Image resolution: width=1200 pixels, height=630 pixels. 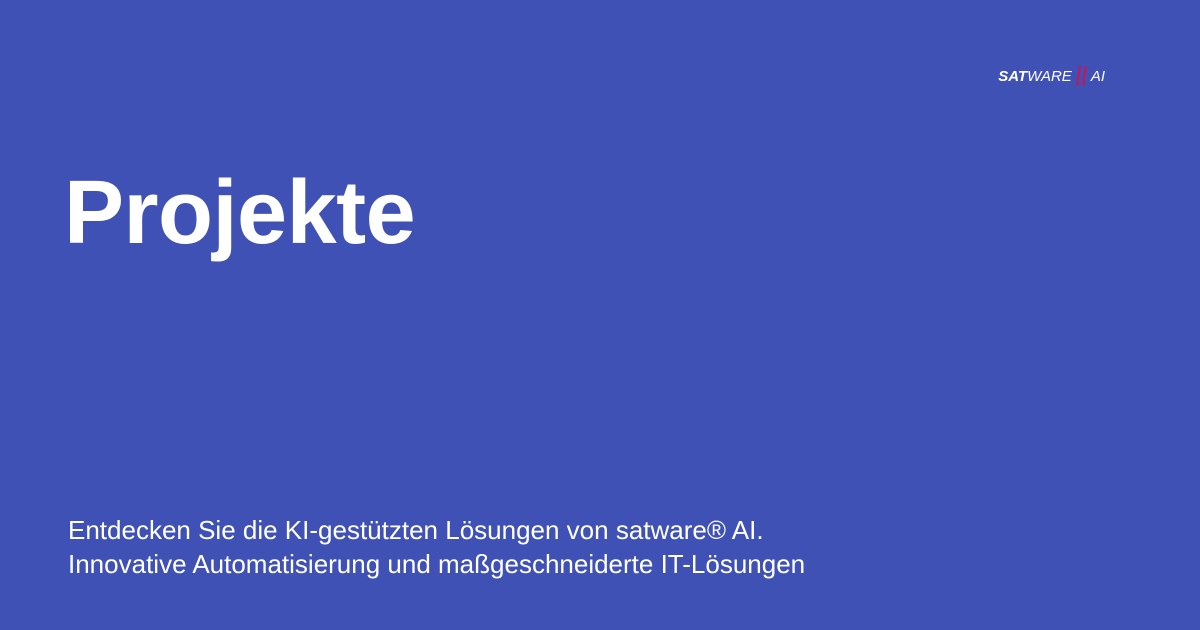 I want to click on satware-ai-logo: SAT WARE AI, so click(x=1051, y=76).